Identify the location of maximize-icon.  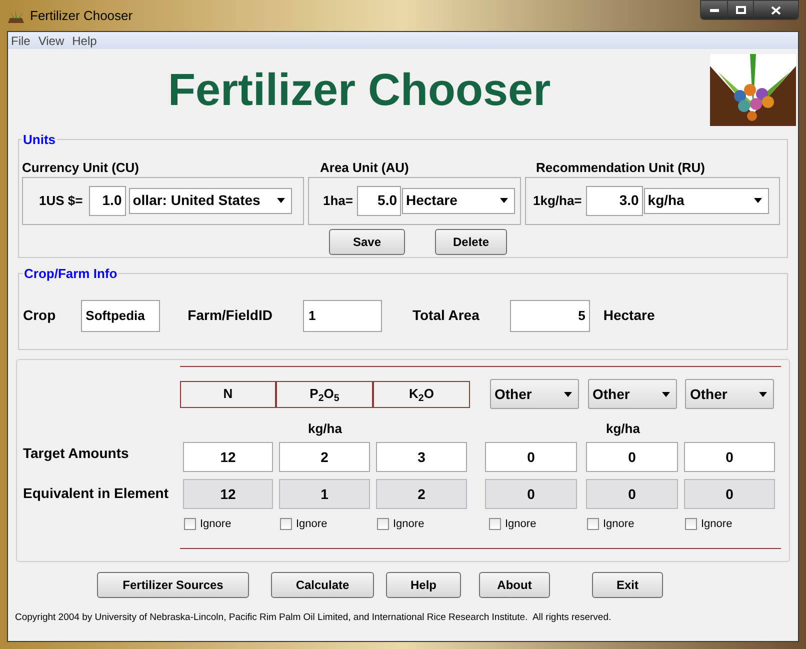
(741, 10).